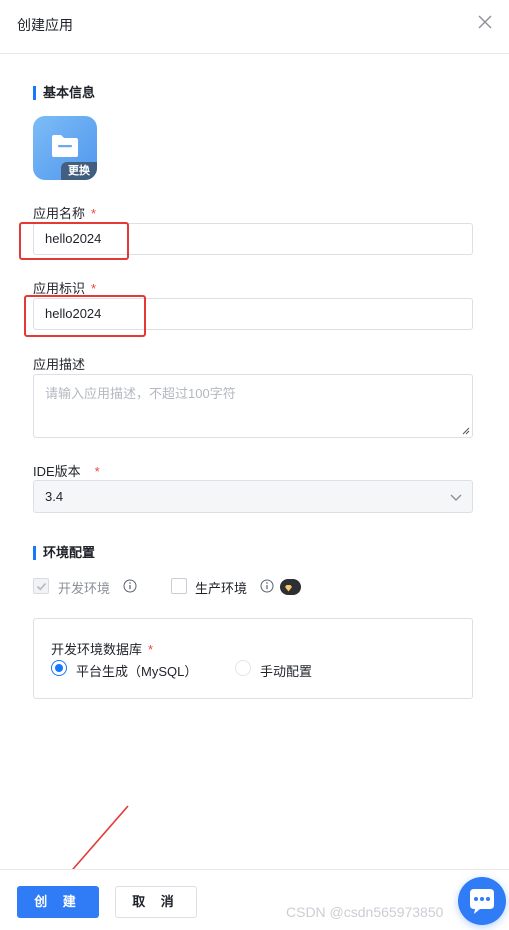 The width and height of the screenshot is (509, 930). I want to click on app-icon-uploader: 更换, so click(65, 148).